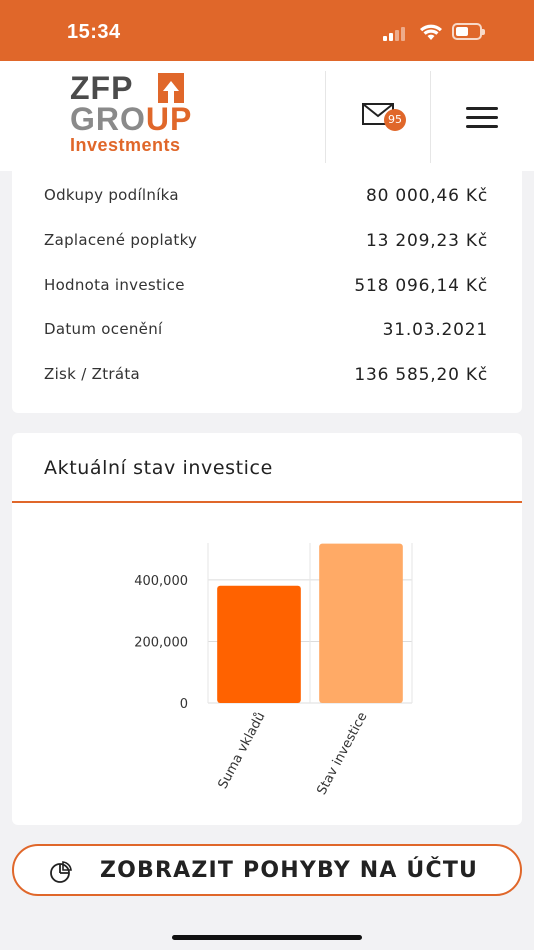  What do you see at coordinates (267, 30) in the screenshot?
I see `status-bar: 15:34` at bounding box center [267, 30].